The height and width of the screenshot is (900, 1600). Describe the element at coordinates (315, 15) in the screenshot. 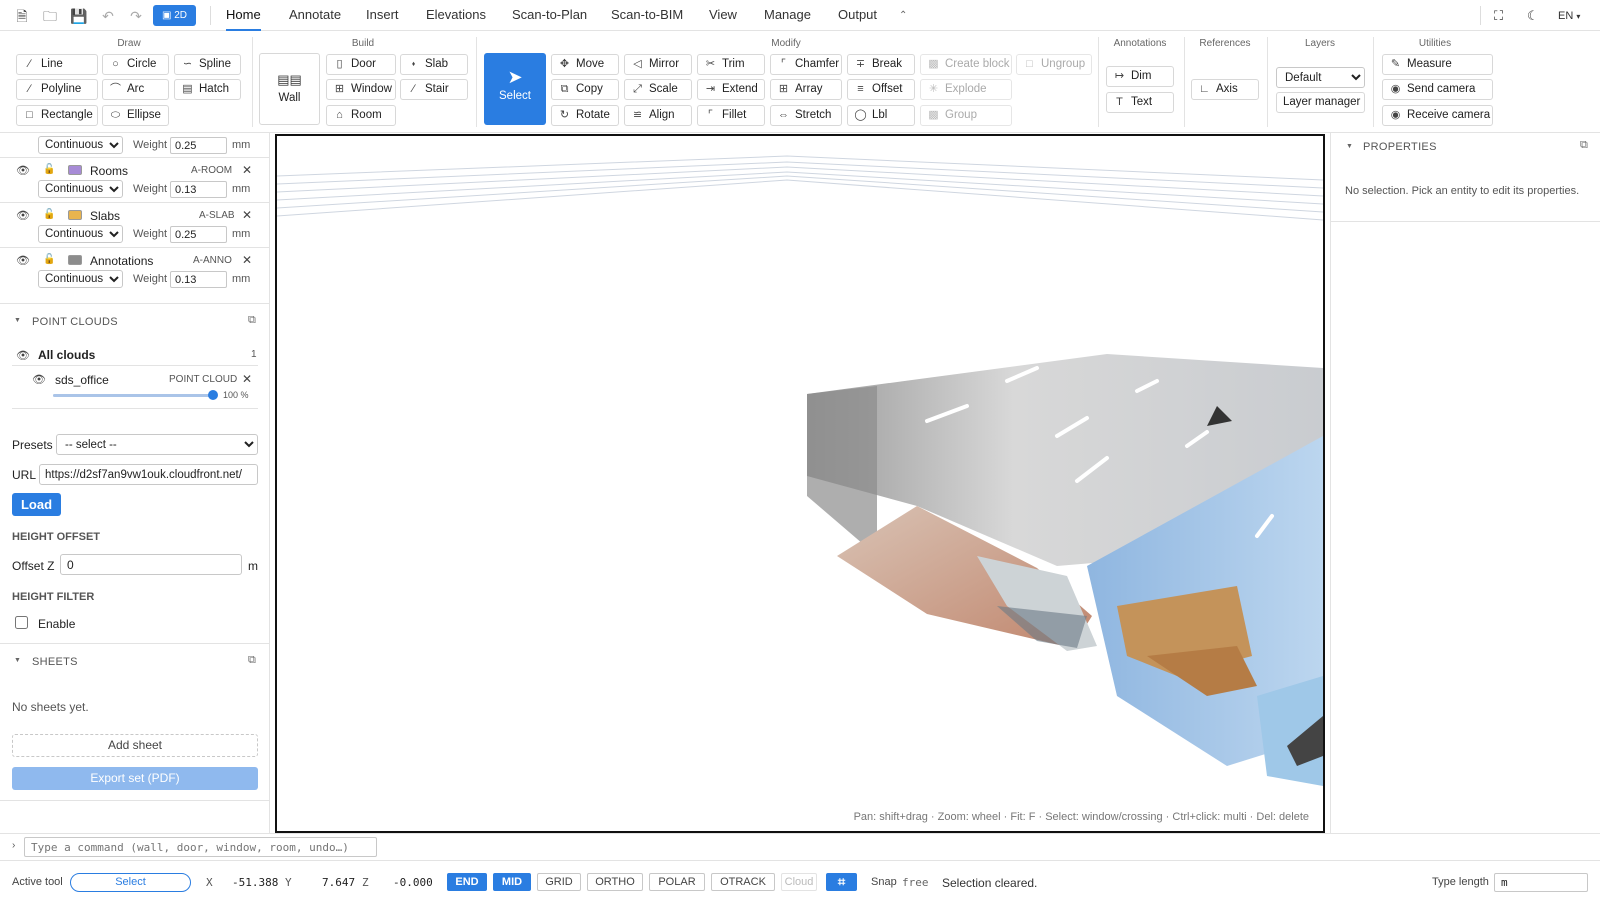

I see `tab-annotate: Annotate` at that location.